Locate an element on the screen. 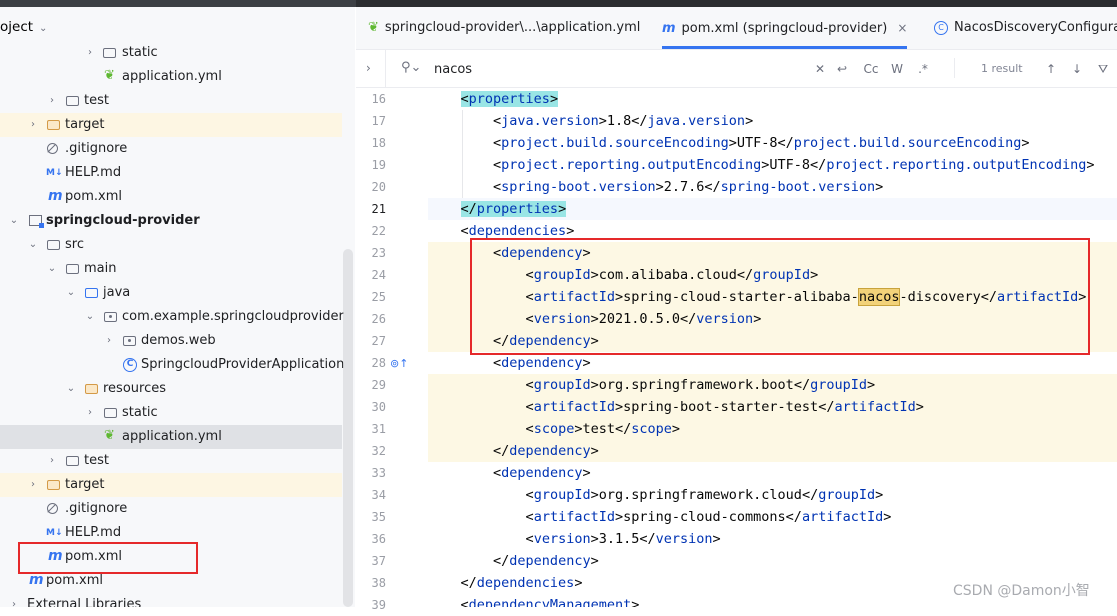  tree-item-demos-web: › demos.web is located at coordinates (171, 341).